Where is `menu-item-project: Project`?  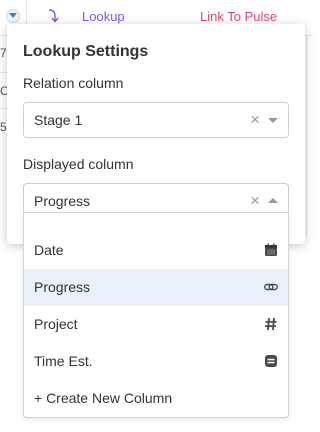 menu-item-project: Project is located at coordinates (156, 324).